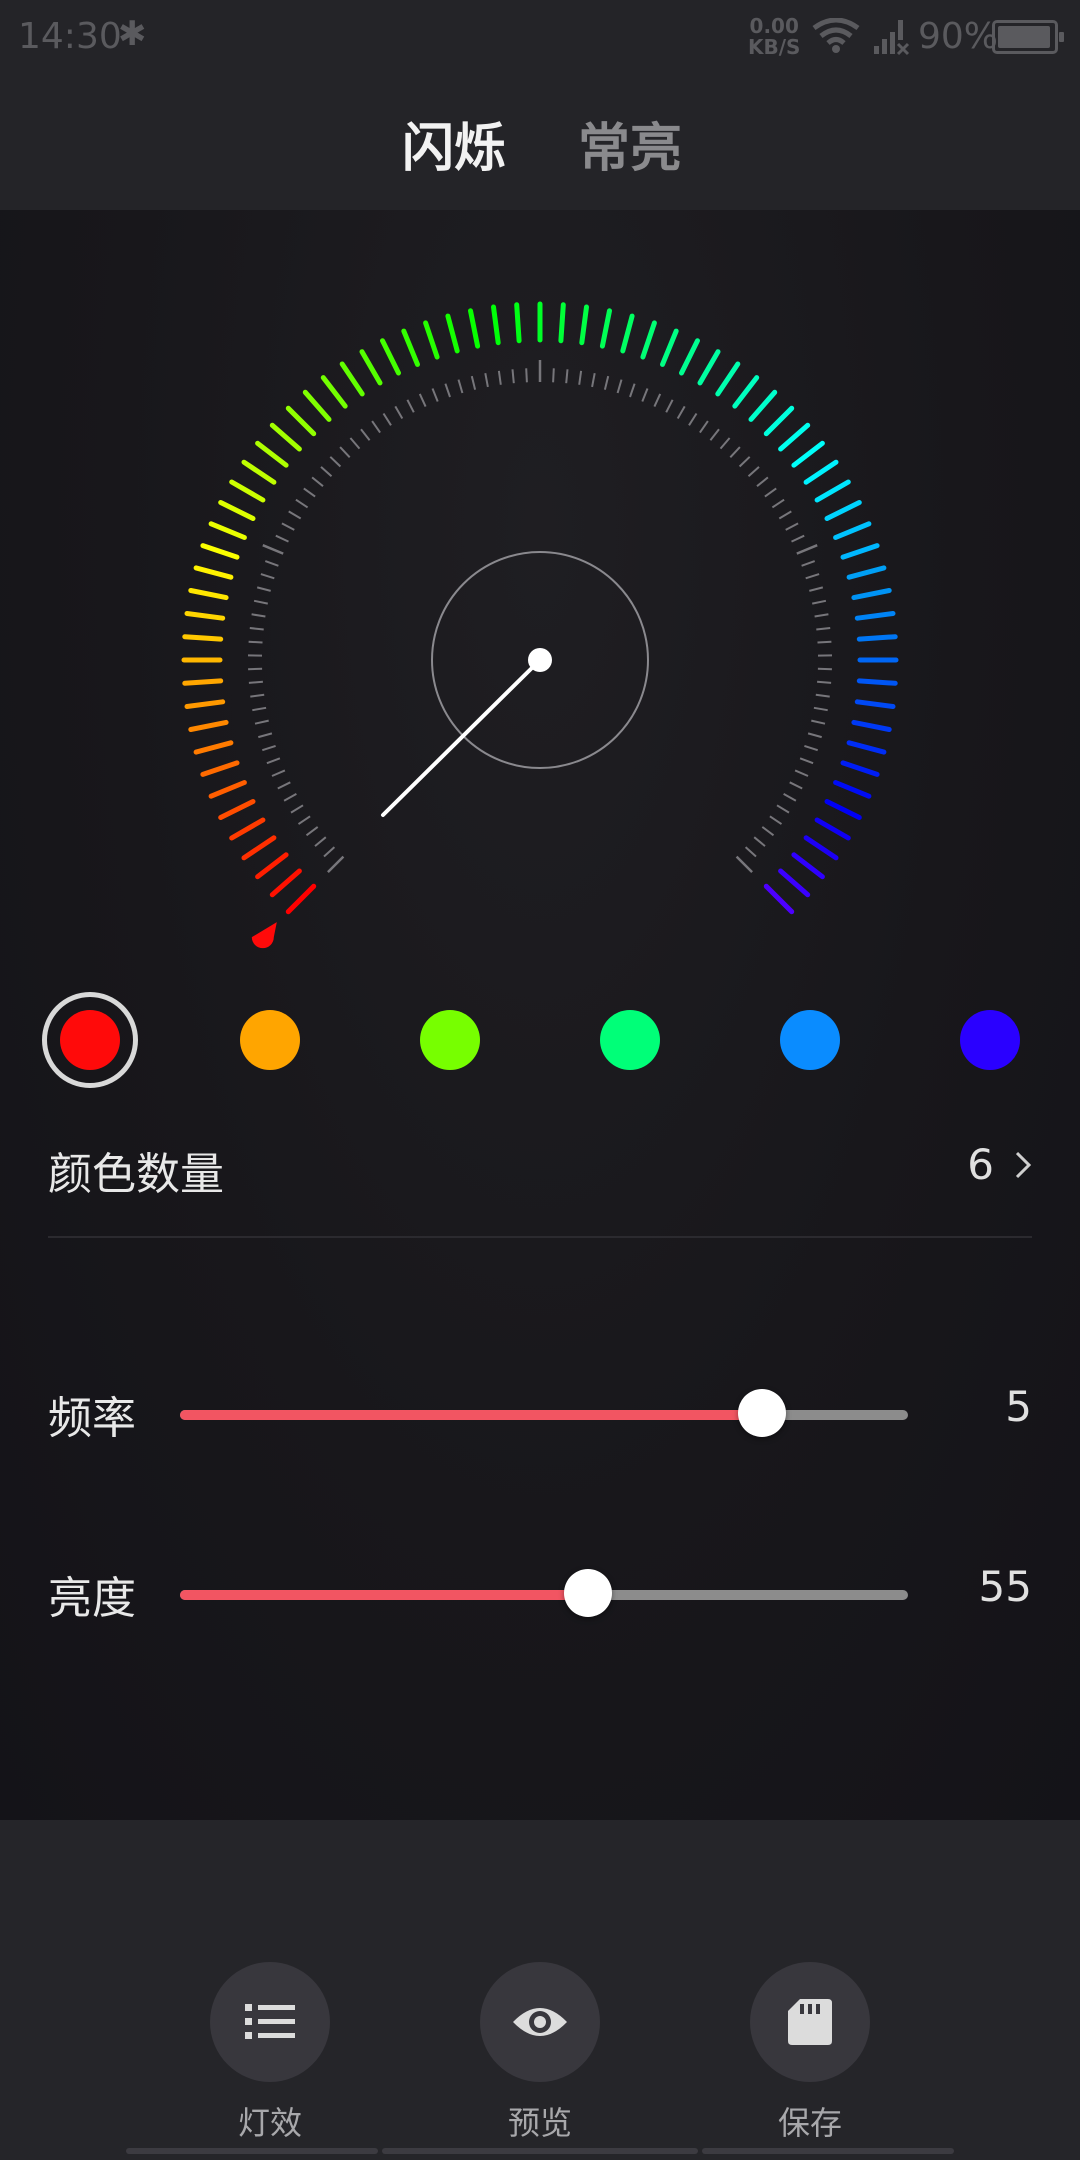  I want to click on effects-label: 灯效, so click(269, 2123).